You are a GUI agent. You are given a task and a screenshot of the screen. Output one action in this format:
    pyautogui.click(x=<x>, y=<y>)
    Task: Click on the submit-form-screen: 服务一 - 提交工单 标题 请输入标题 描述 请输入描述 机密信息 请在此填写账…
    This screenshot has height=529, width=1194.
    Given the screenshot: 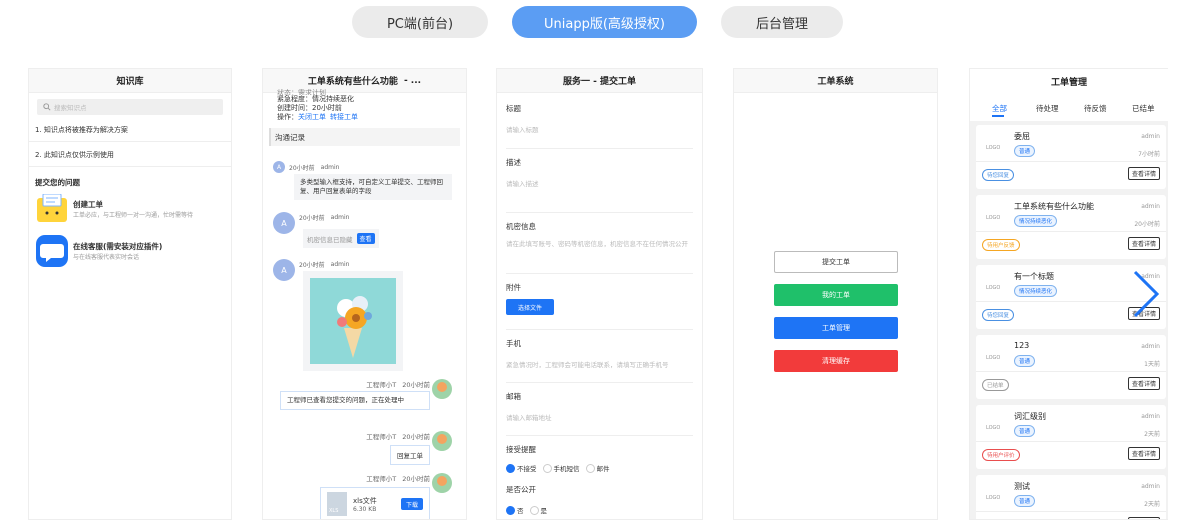 What is the action you would take?
    pyautogui.click(x=599, y=294)
    